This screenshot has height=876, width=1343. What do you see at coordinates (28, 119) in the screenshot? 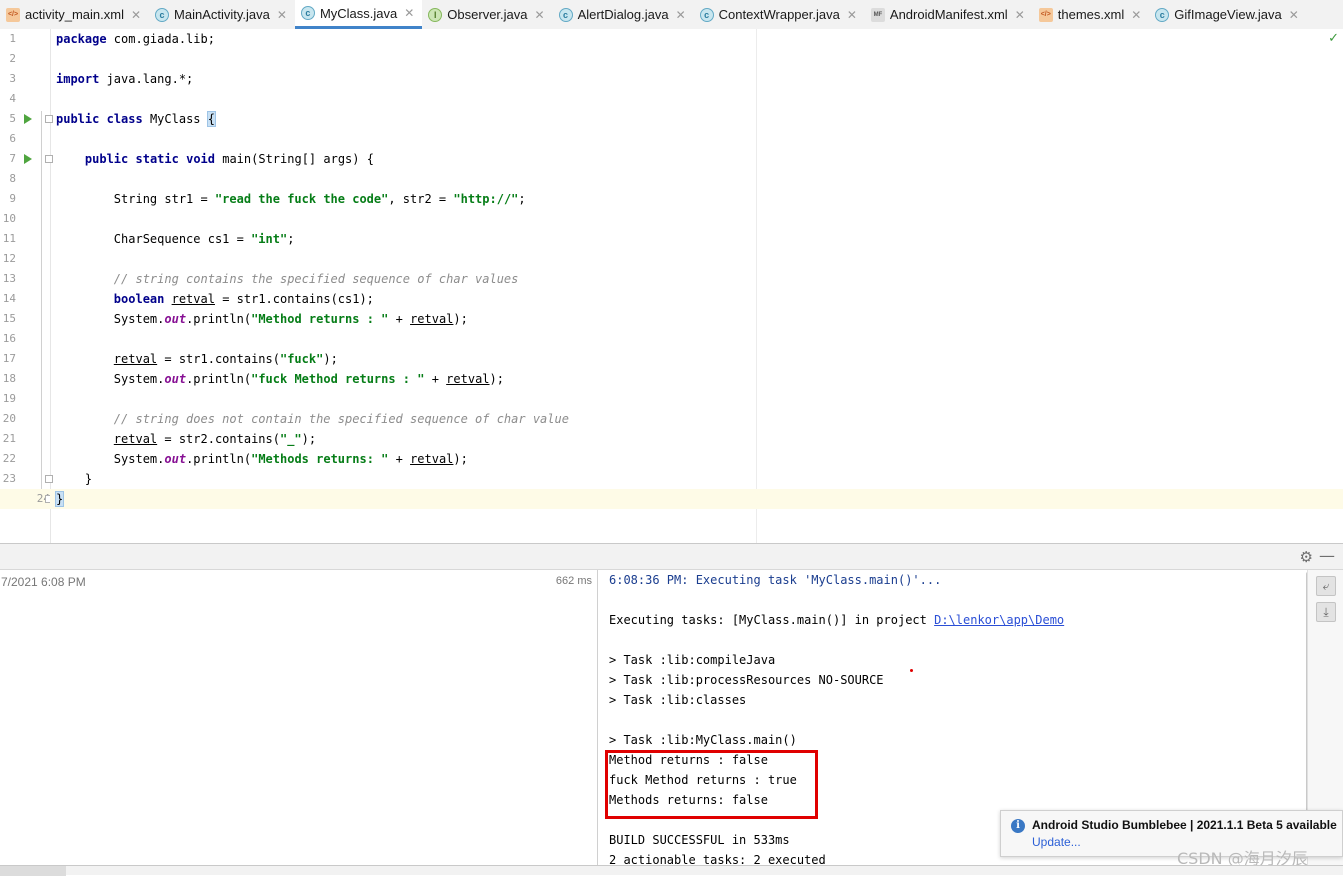
I see `run-class-icon` at bounding box center [28, 119].